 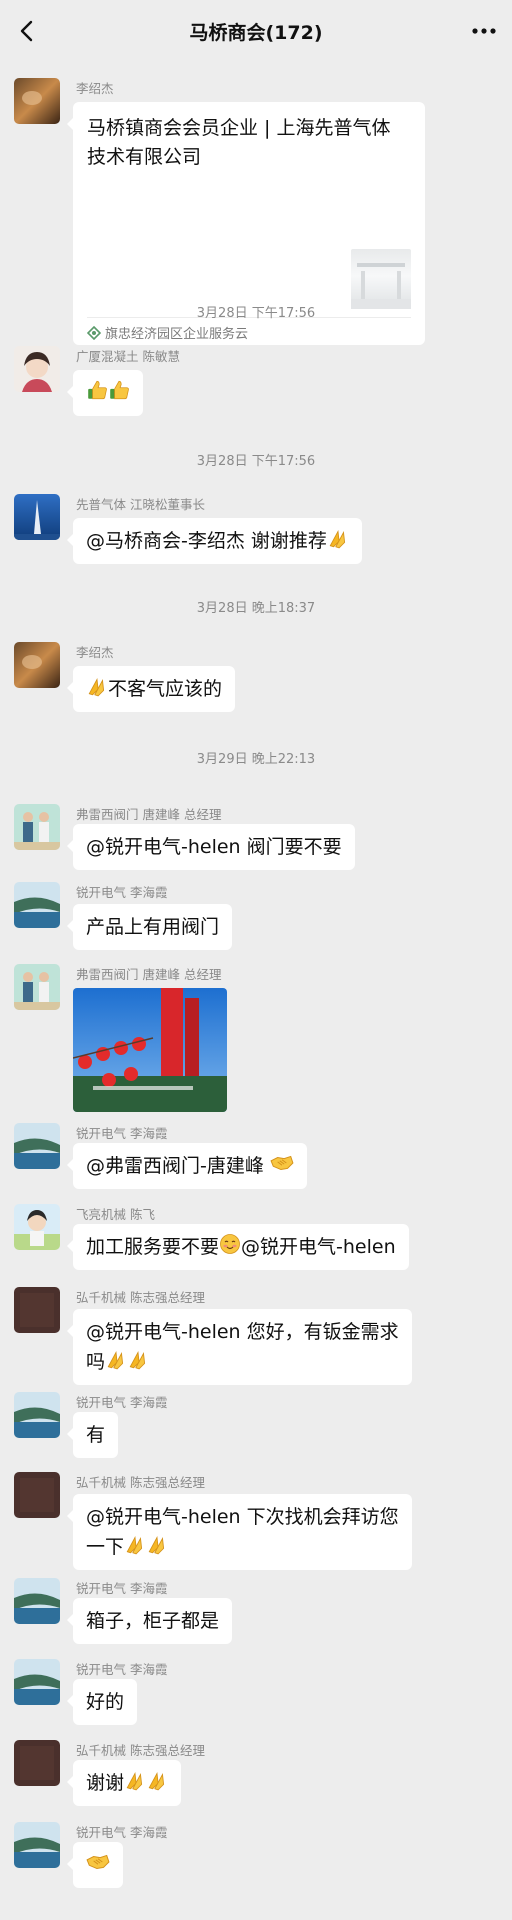 I want to click on top-nav-bar: 马桥商会(172), so click(x=256, y=31).